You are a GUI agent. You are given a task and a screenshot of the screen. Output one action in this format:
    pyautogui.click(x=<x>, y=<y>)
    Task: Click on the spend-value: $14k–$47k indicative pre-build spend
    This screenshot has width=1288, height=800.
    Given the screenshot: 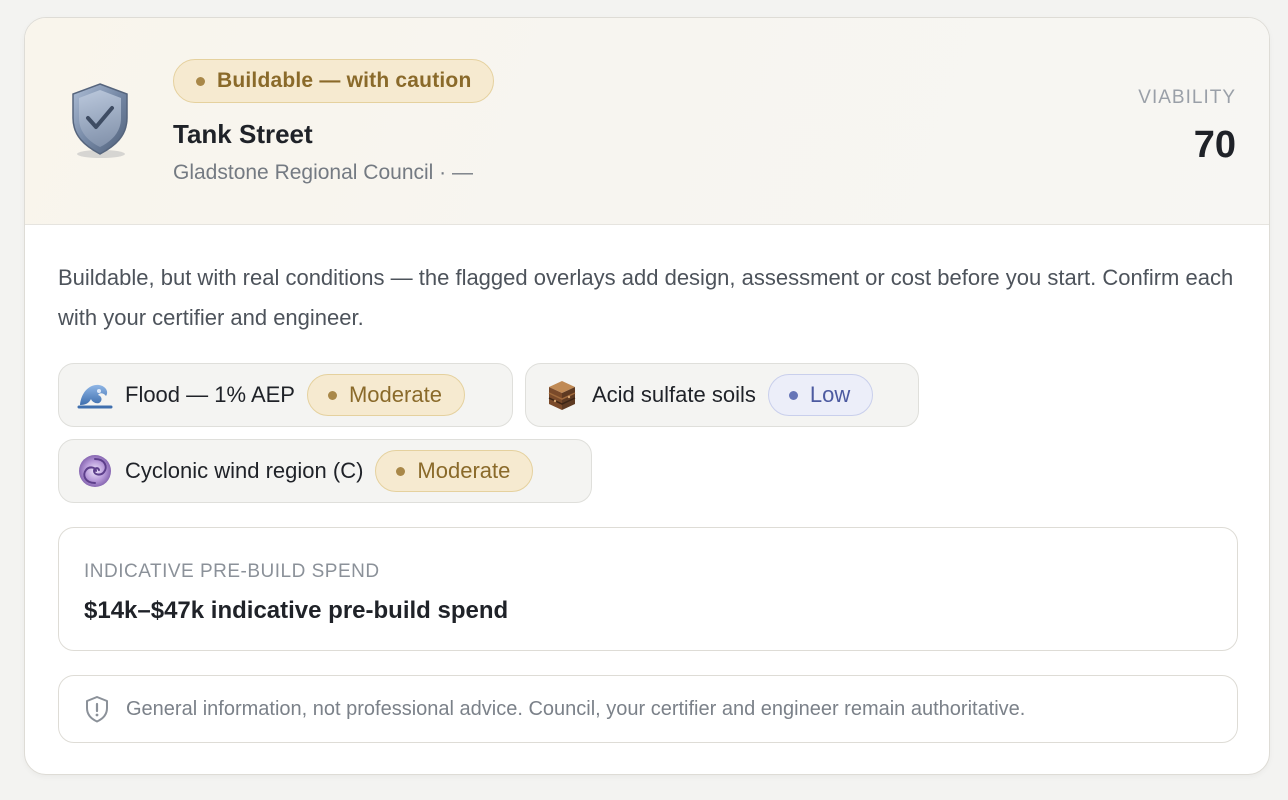 What is the action you would take?
    pyautogui.click(x=296, y=610)
    